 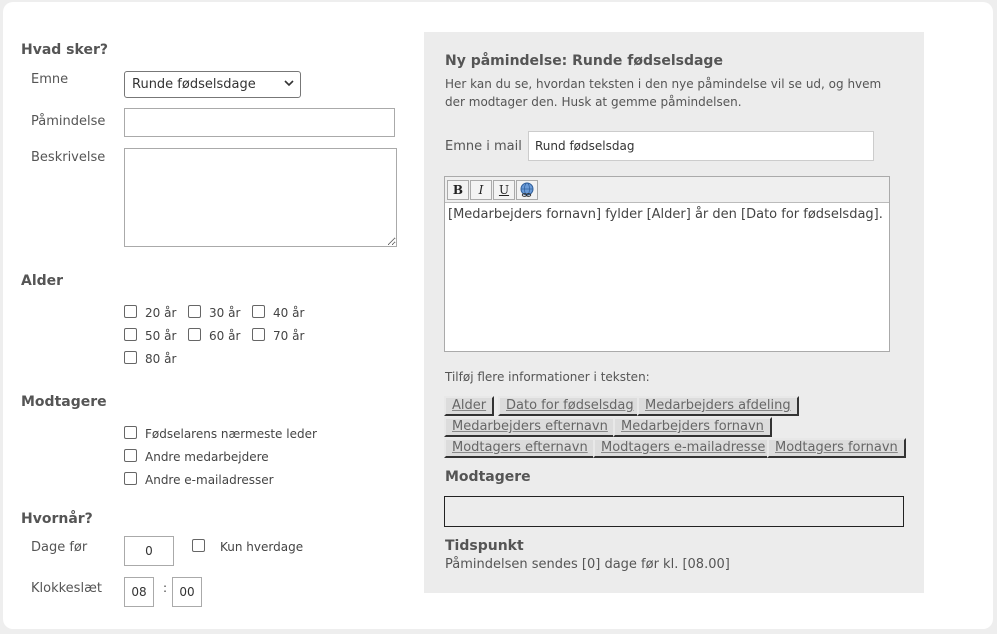 What do you see at coordinates (161, 359) in the screenshot?
I see `age-80-label: 80 år` at bounding box center [161, 359].